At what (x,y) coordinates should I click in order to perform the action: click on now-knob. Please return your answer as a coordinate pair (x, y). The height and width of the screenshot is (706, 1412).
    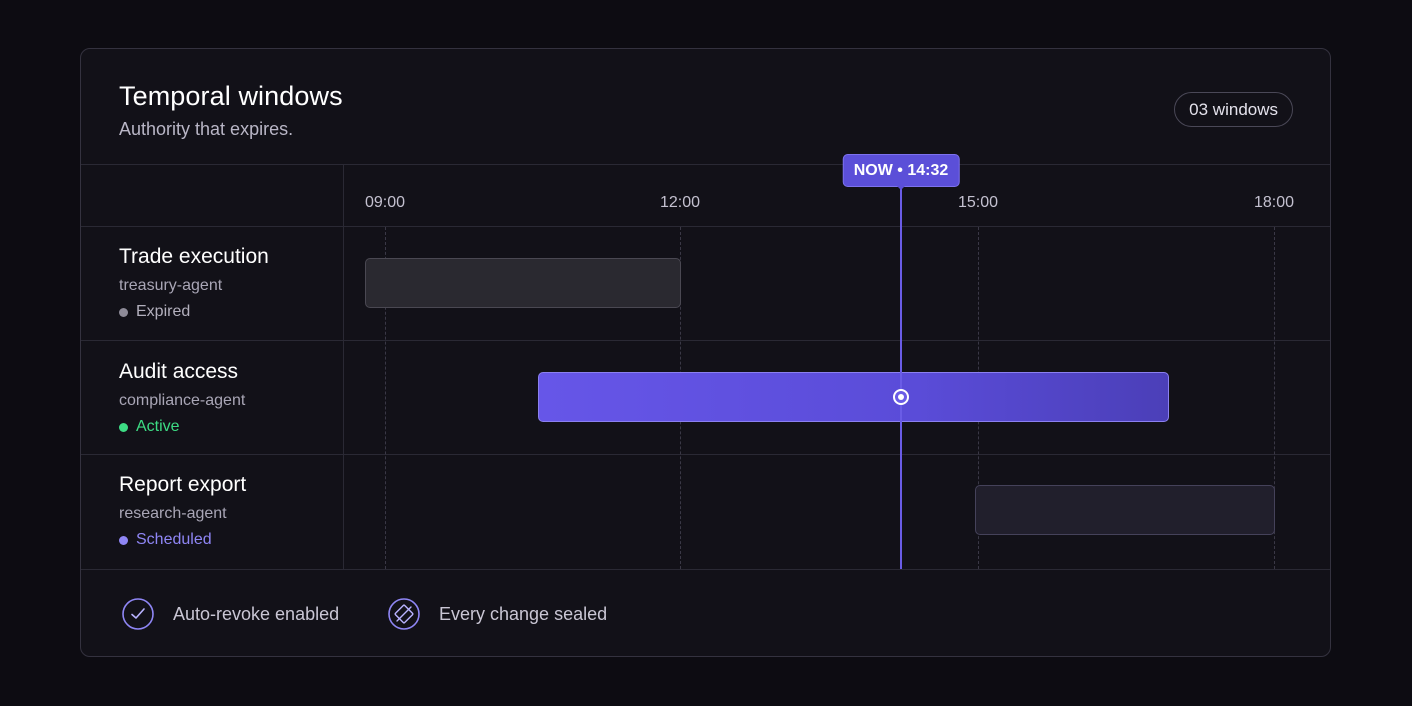
    Looking at the image, I should click on (901, 397).